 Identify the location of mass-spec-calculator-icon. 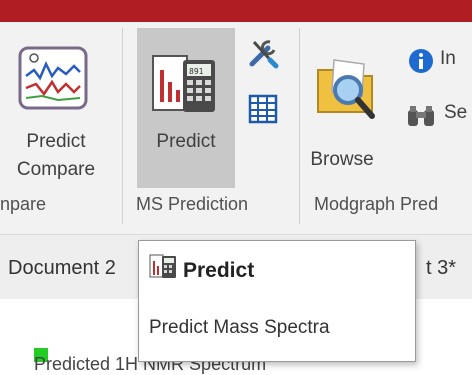
(162, 266).